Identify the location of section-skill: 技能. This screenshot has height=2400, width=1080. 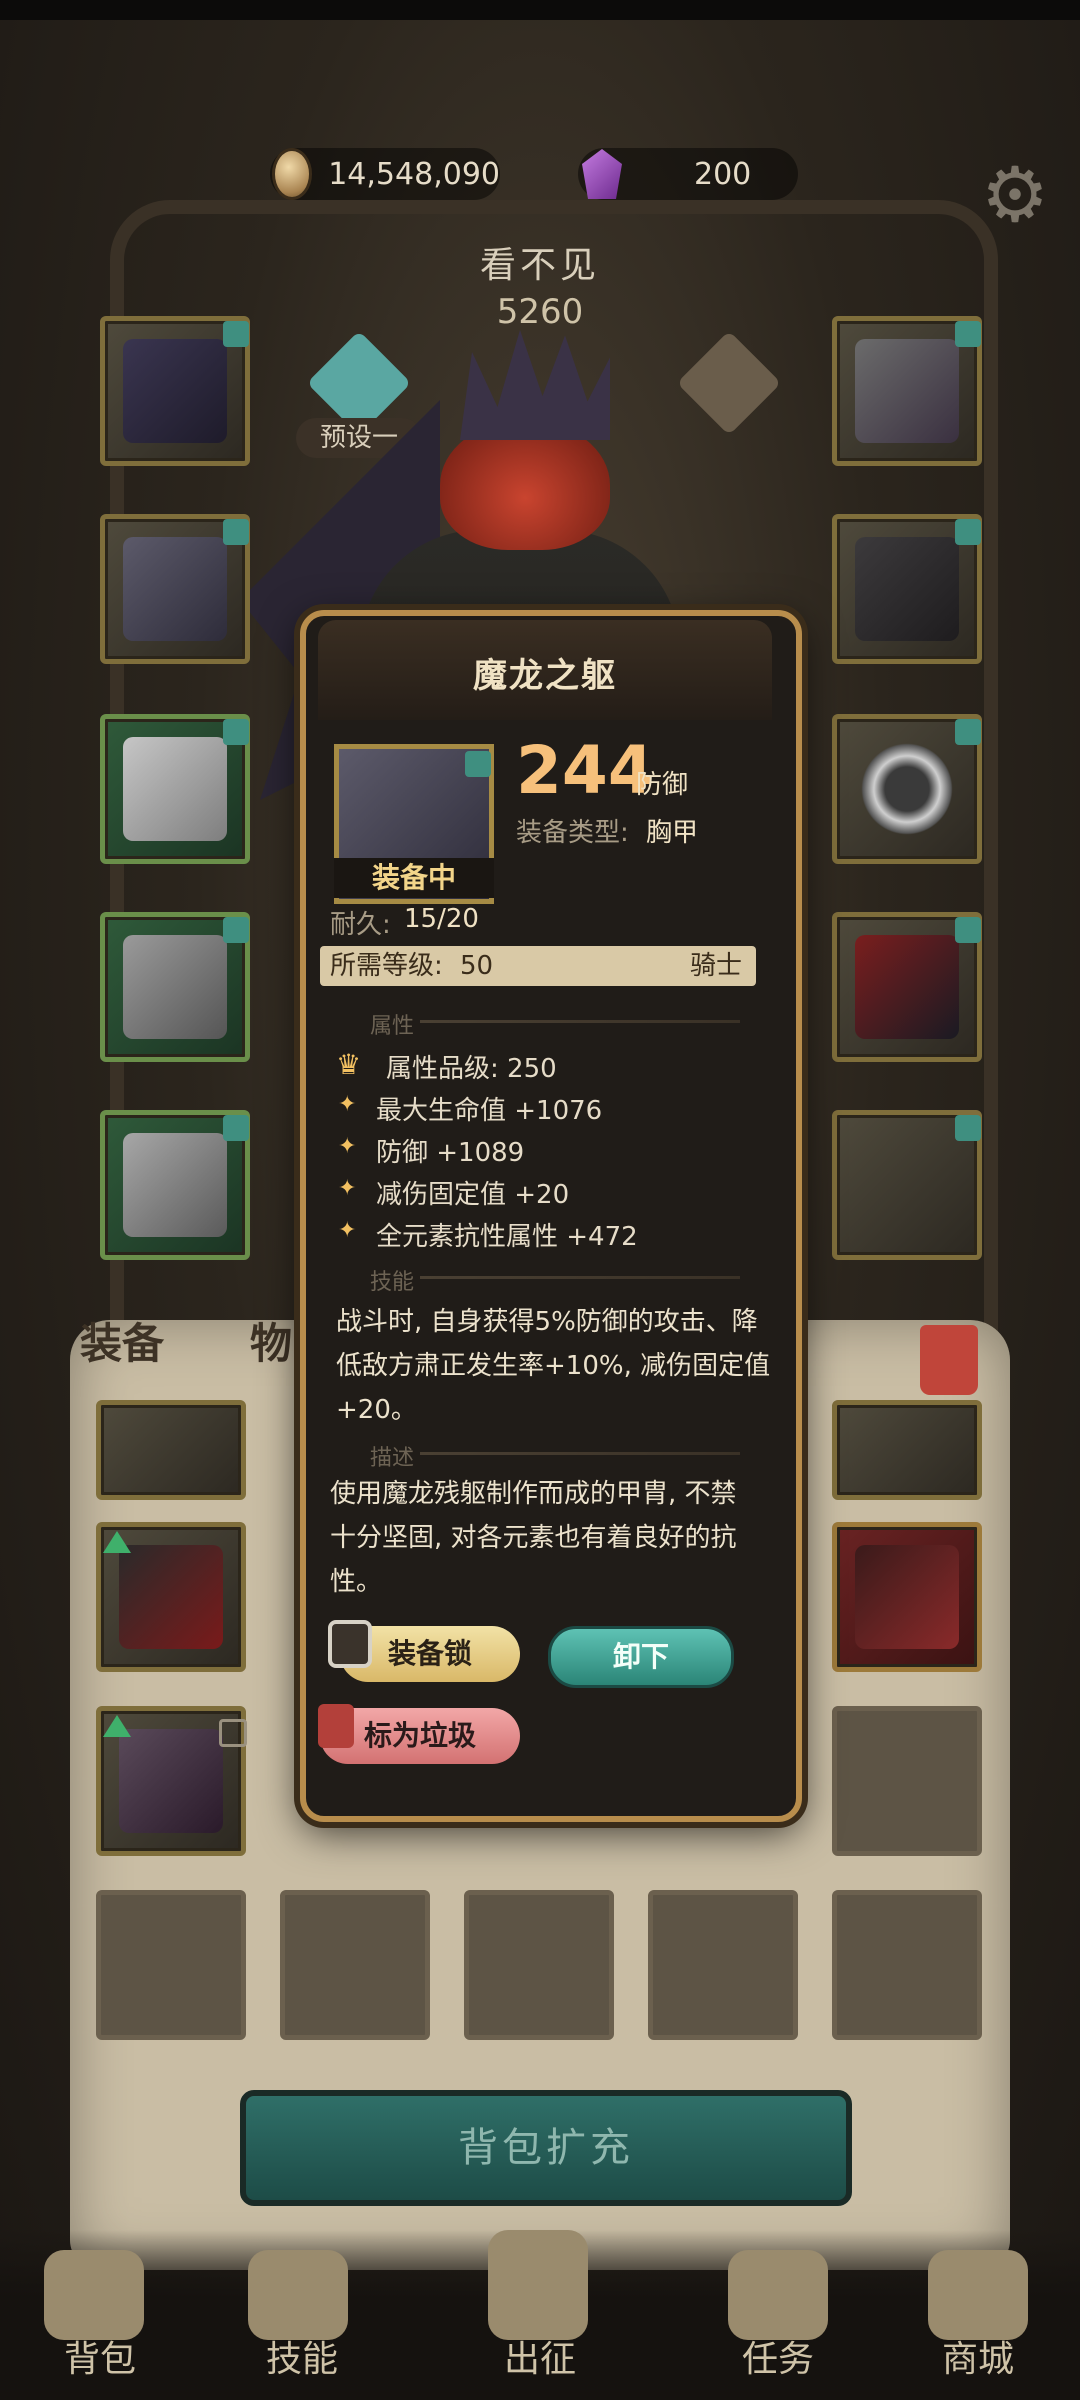
(392, 1282).